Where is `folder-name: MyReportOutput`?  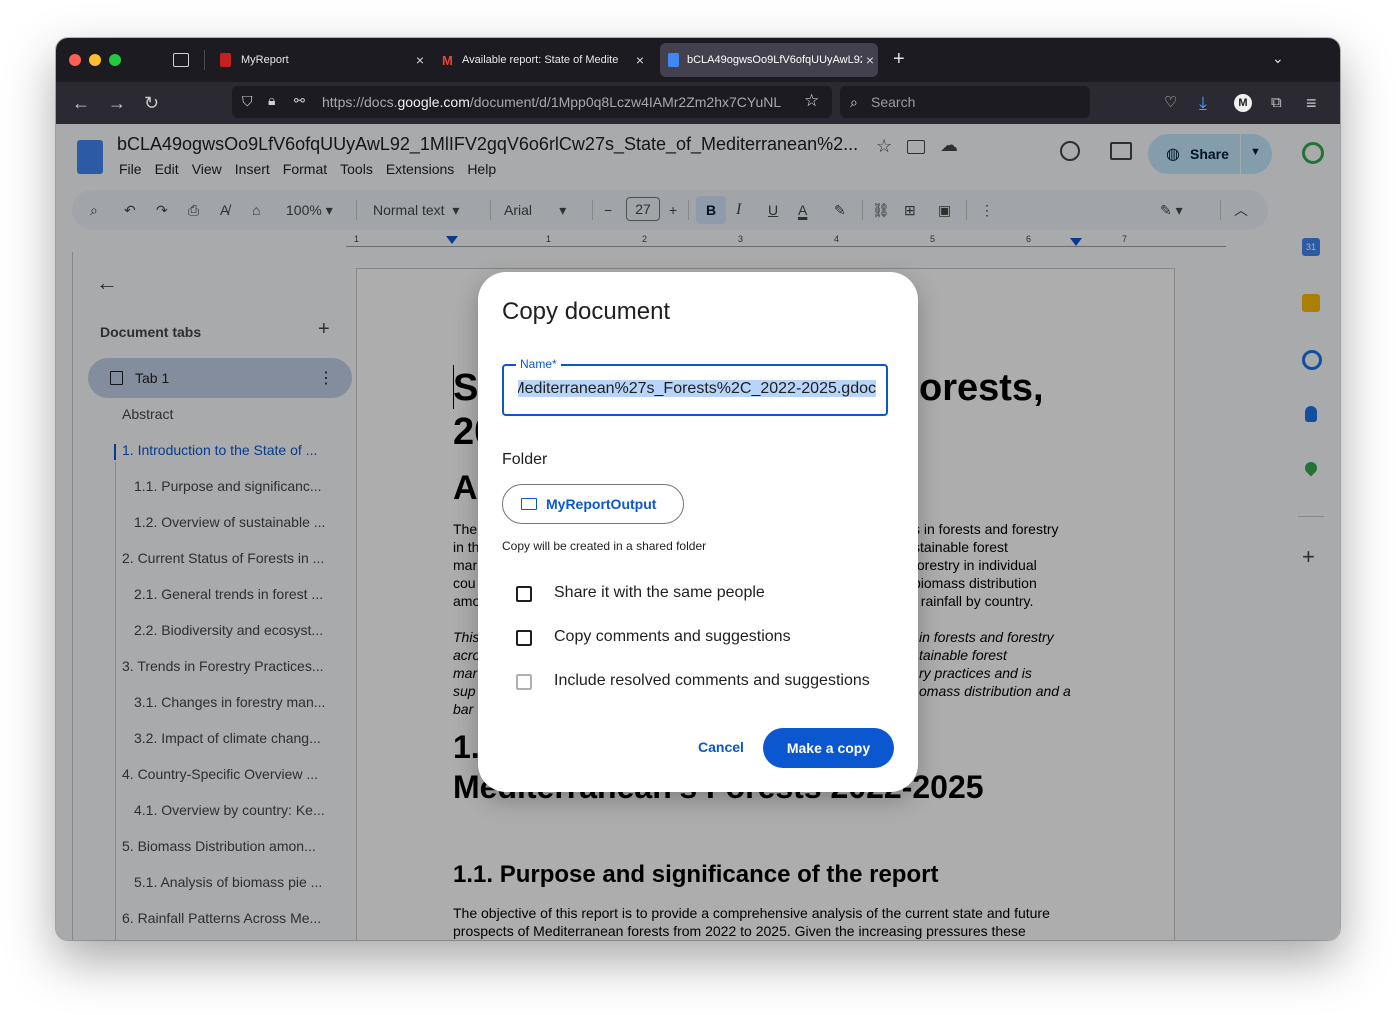 folder-name: MyReportOutput is located at coordinates (601, 504).